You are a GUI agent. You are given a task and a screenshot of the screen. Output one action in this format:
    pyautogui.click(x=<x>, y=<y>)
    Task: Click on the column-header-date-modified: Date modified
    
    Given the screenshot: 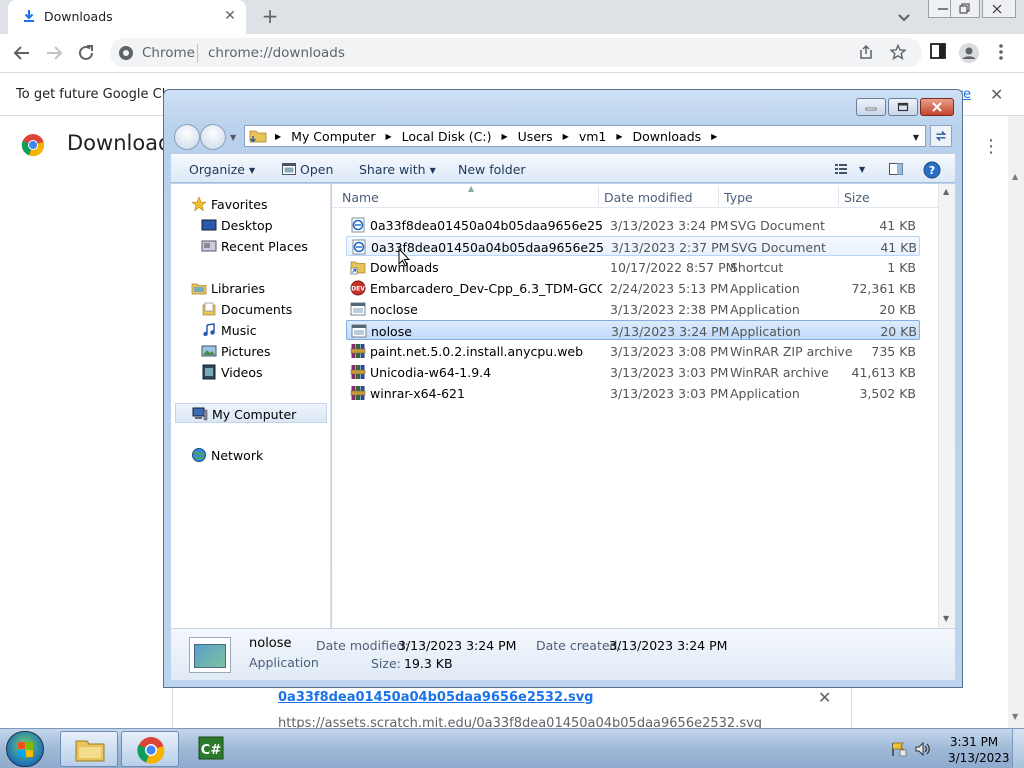 What is the action you would take?
    pyautogui.click(x=648, y=197)
    